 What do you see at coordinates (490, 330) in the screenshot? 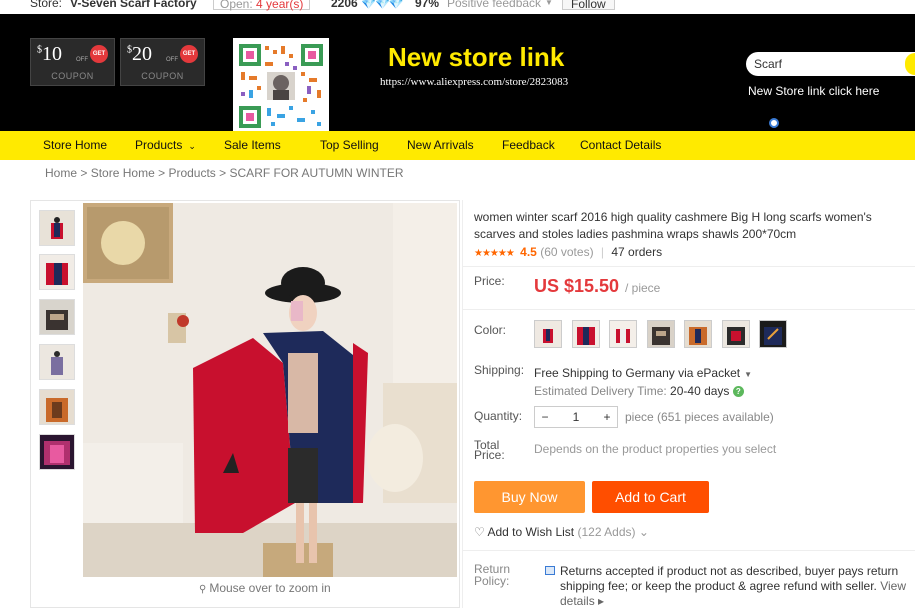
I see `color-label: Color:` at bounding box center [490, 330].